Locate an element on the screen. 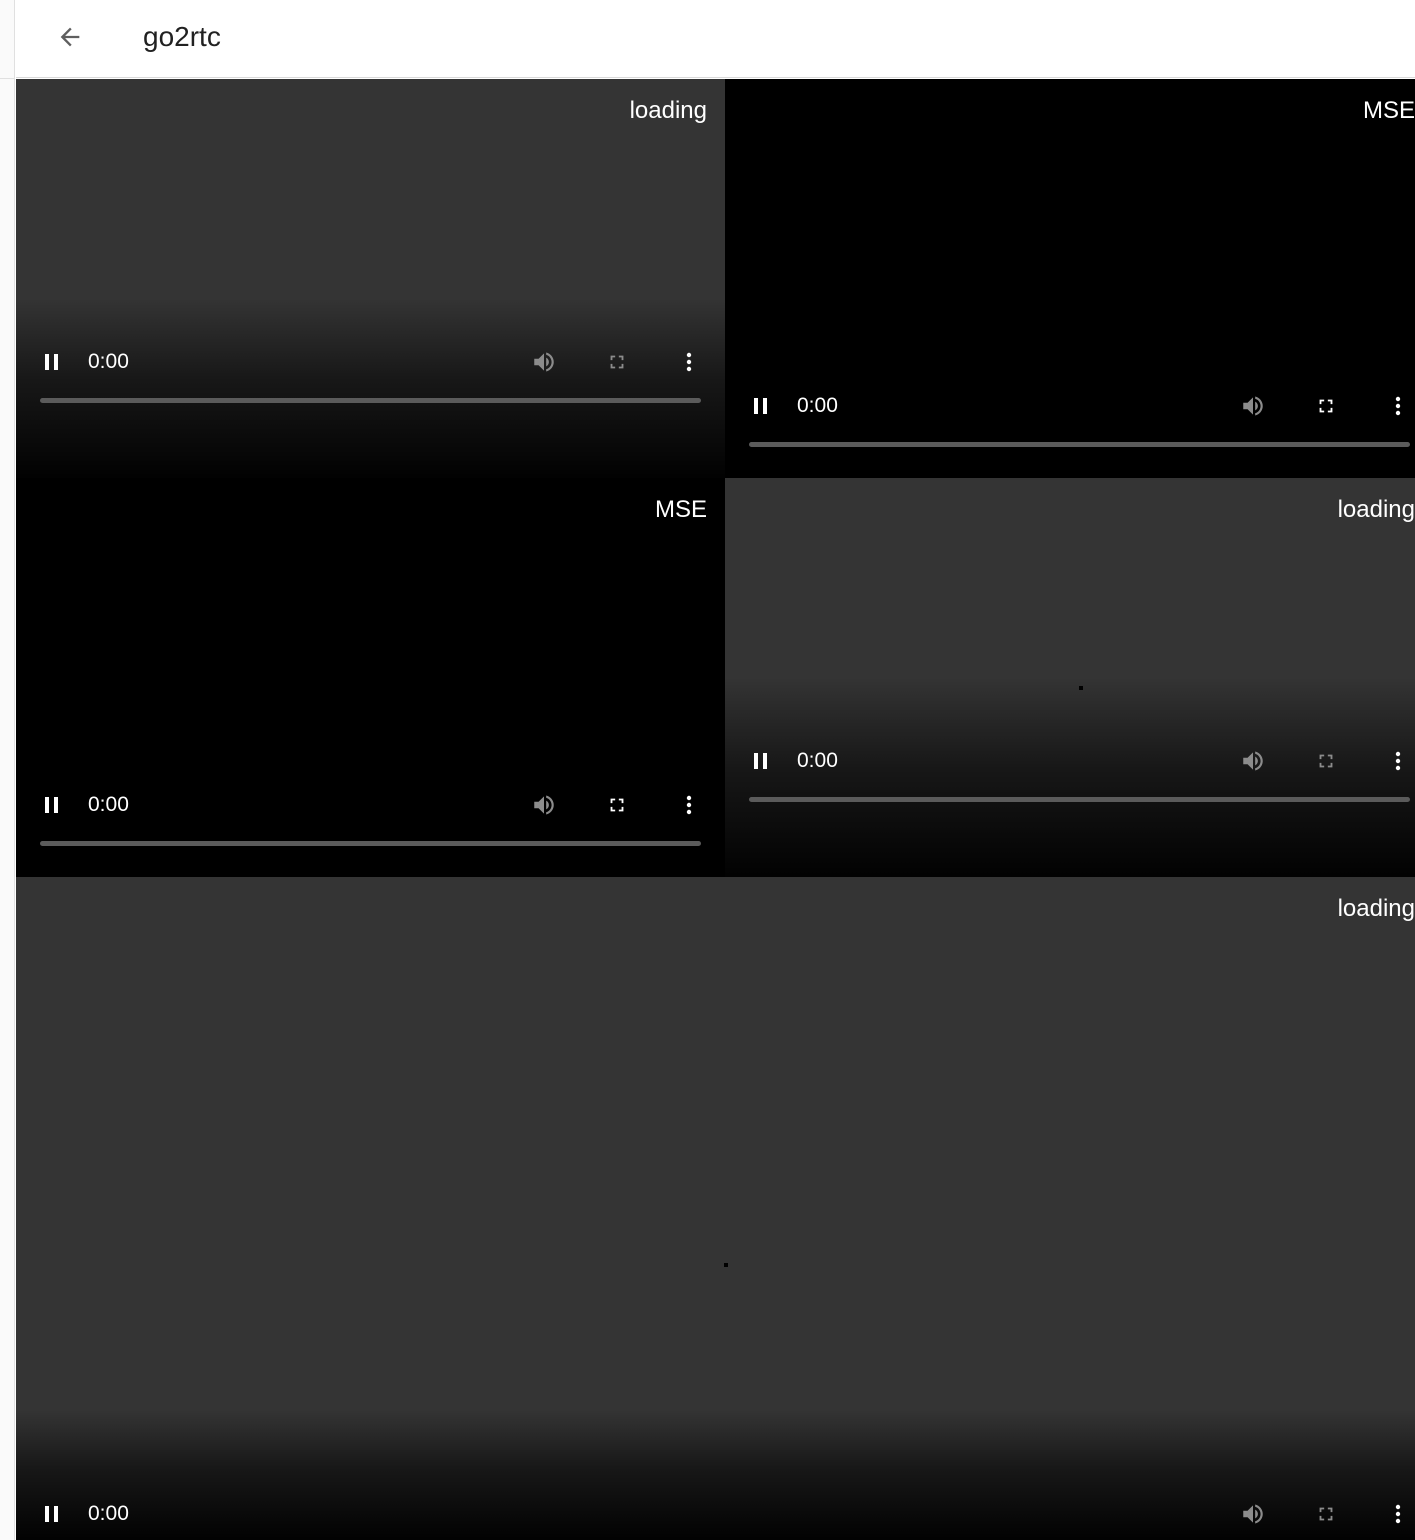 The width and height of the screenshot is (1415, 1540). arrow-left-icon is located at coordinates (70, 37).